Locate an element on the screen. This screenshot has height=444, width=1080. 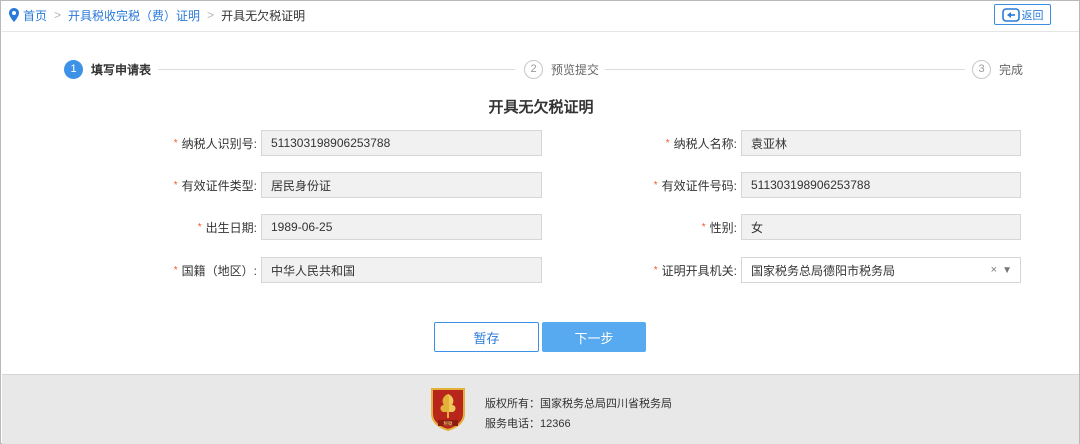
taxpayer-id-label: * 纳税人识别号: is located at coordinates (215, 143).